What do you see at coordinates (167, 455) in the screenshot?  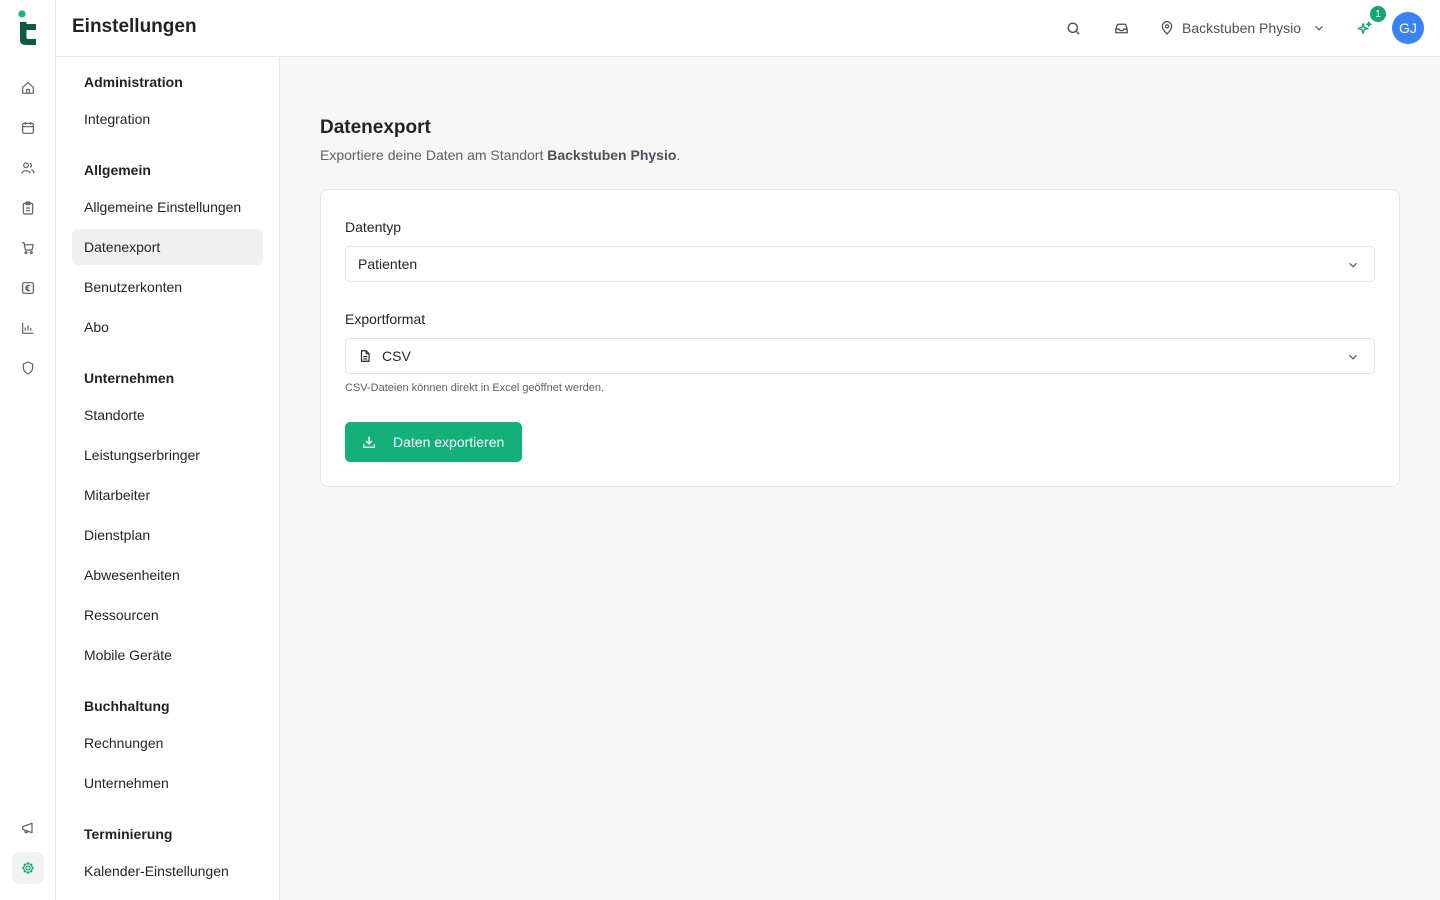 I see `nav-item-leistungserbringer: Leistungserbringer` at bounding box center [167, 455].